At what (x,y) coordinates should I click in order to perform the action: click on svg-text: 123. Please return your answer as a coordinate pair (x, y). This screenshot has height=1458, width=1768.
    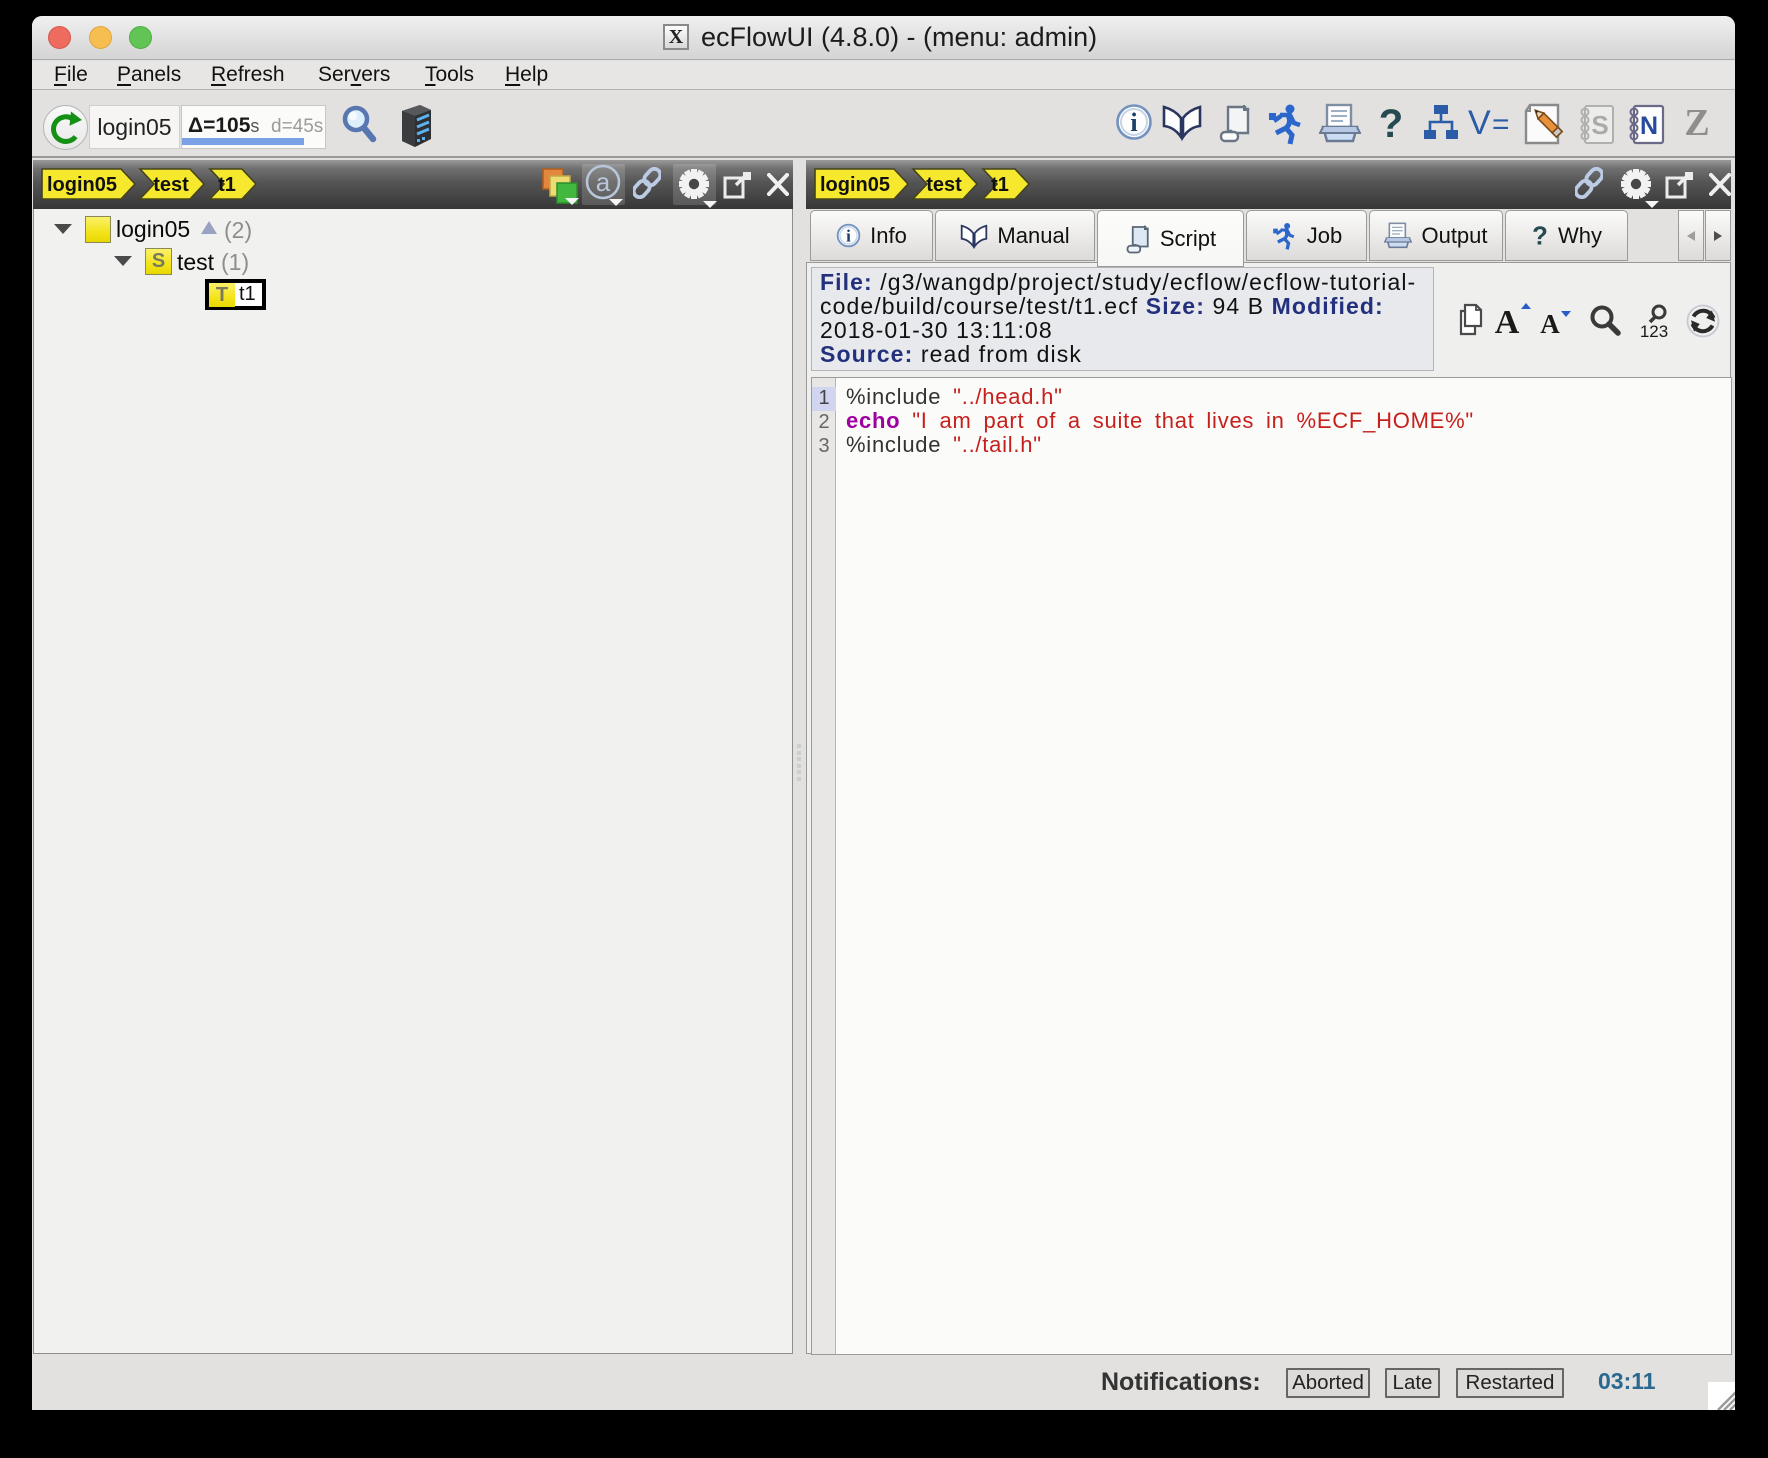
    Looking at the image, I should click on (1654, 331).